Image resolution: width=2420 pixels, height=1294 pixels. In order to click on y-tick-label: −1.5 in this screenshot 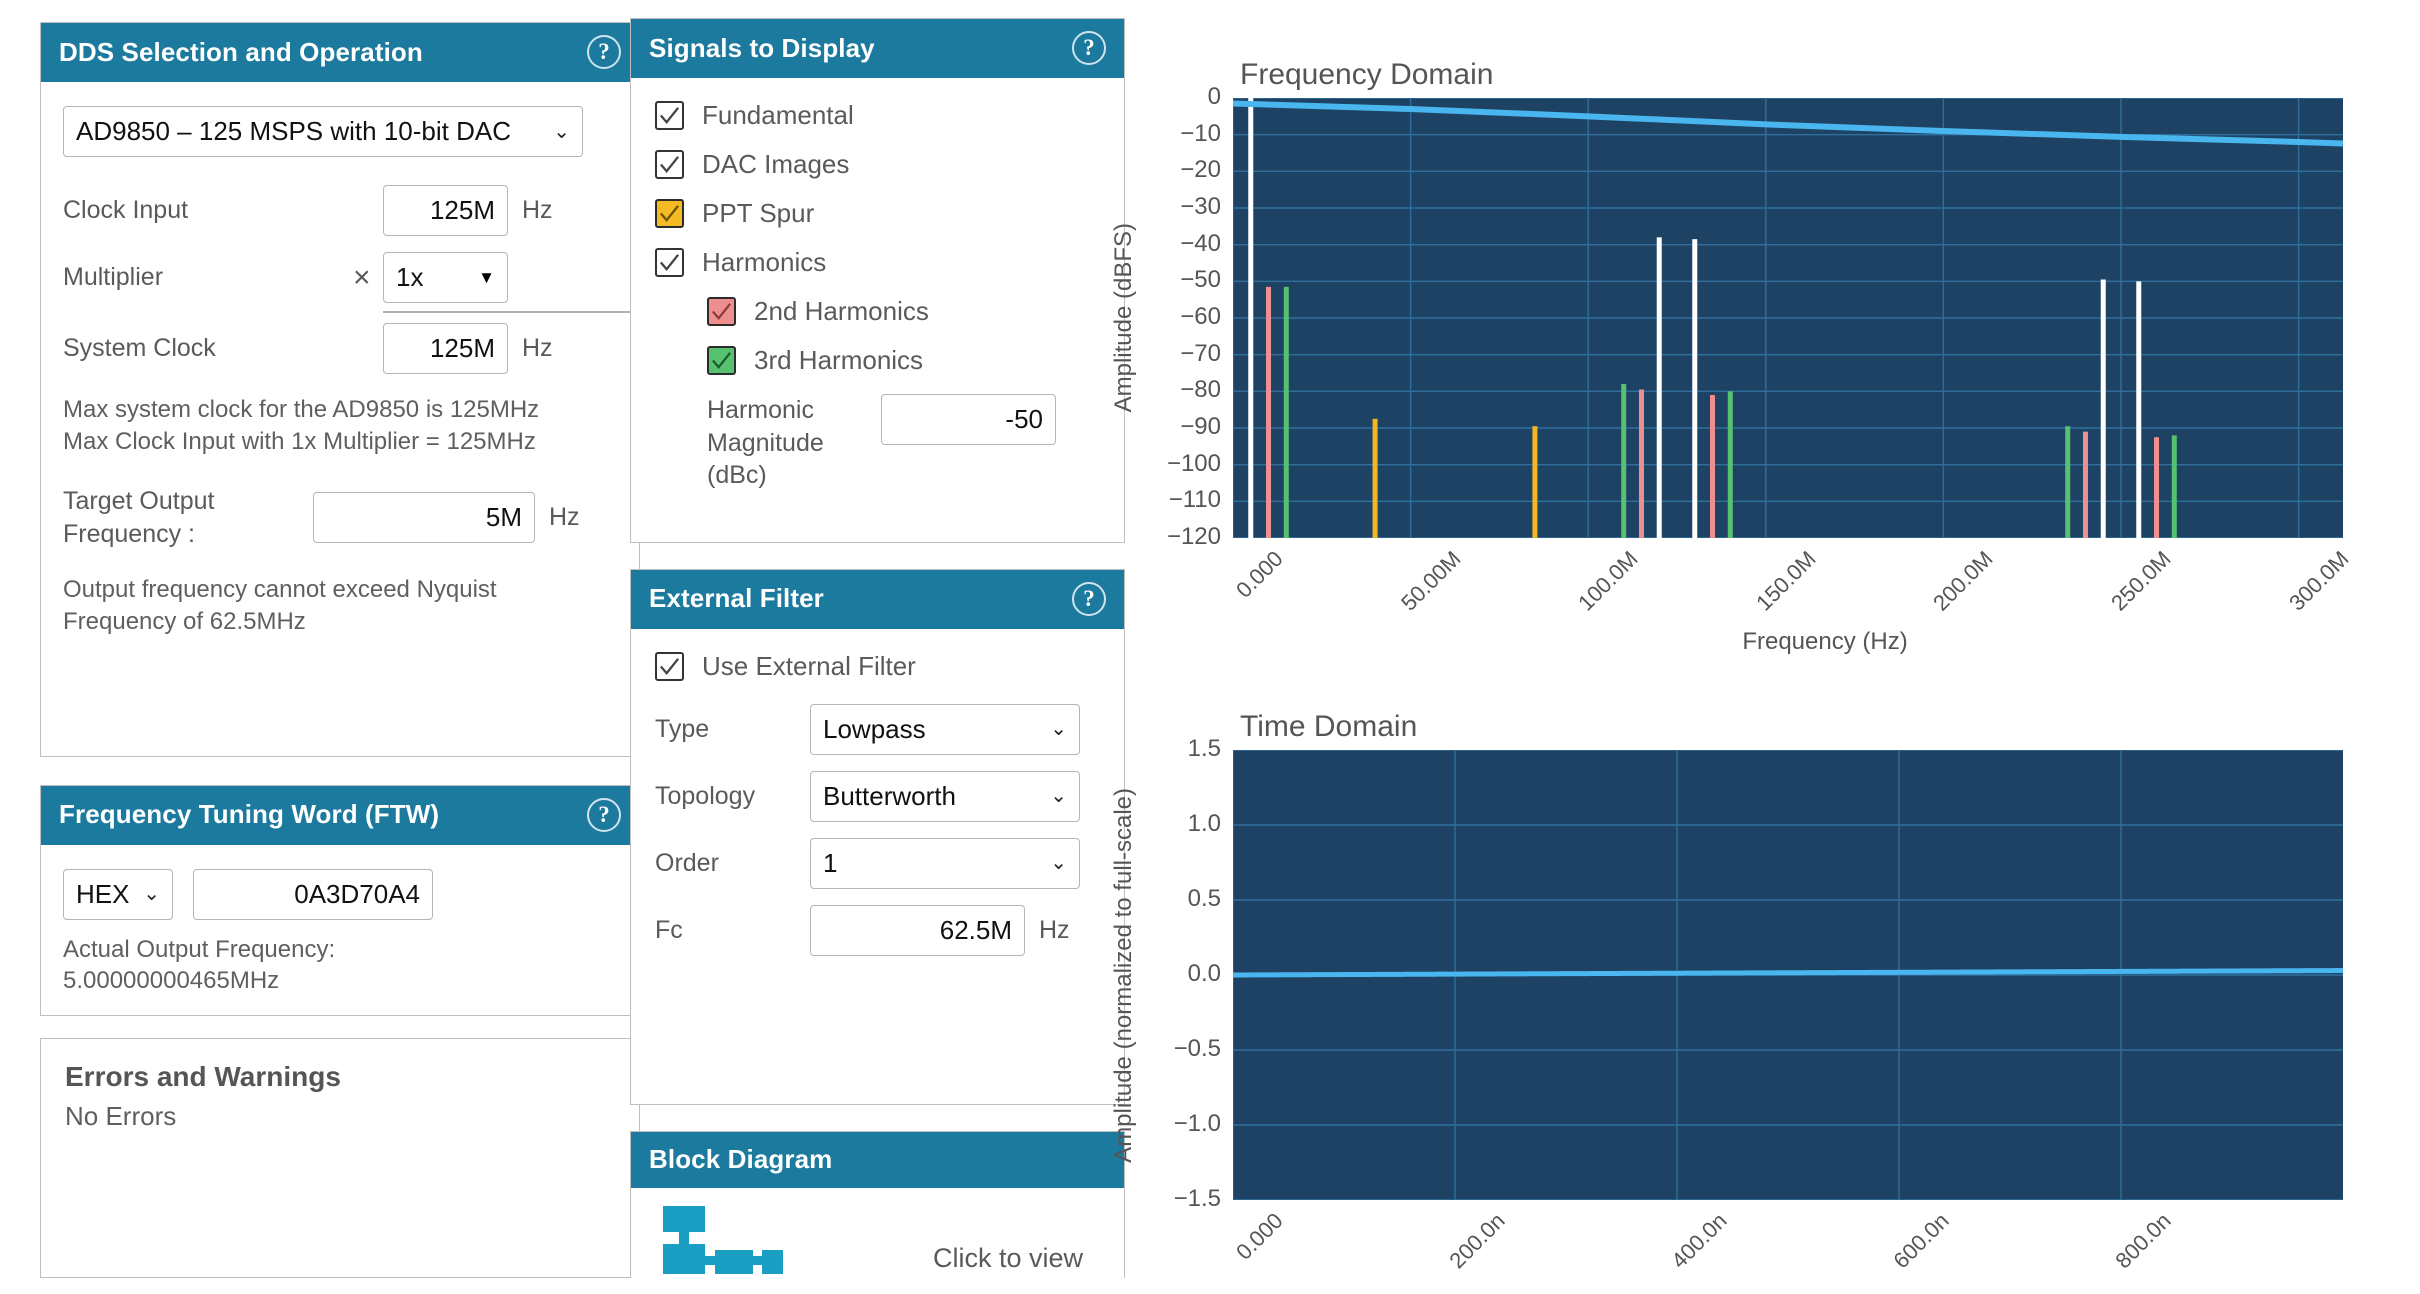, I will do `click(1197, 1198)`.